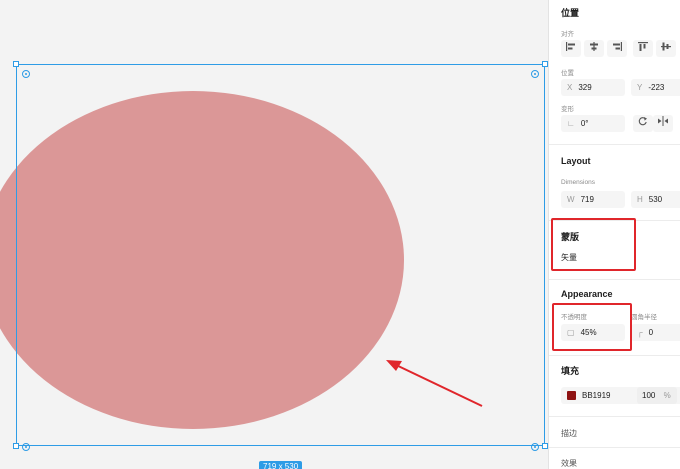  Describe the element at coordinates (571, 199) in the screenshot. I see `w-prefix: W` at that location.